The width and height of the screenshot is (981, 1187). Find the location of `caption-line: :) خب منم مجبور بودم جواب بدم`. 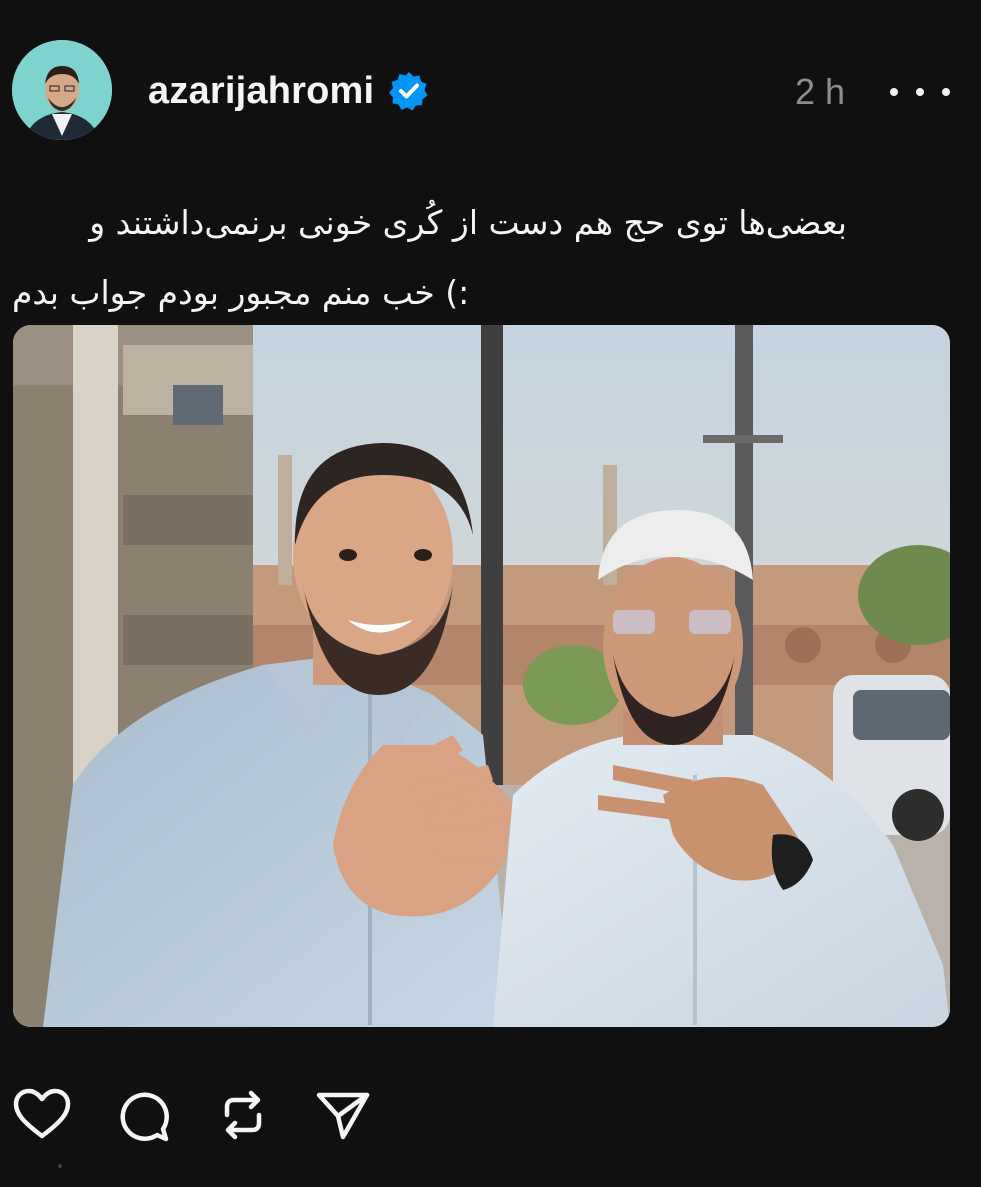

caption-line: :) خب منم مجبور بودم جواب بدم is located at coordinates (241, 292).